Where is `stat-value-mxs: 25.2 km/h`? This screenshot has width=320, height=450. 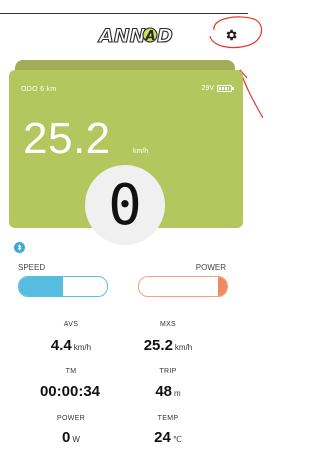
stat-value-mxs: 25.2 km/h is located at coordinates (168, 345).